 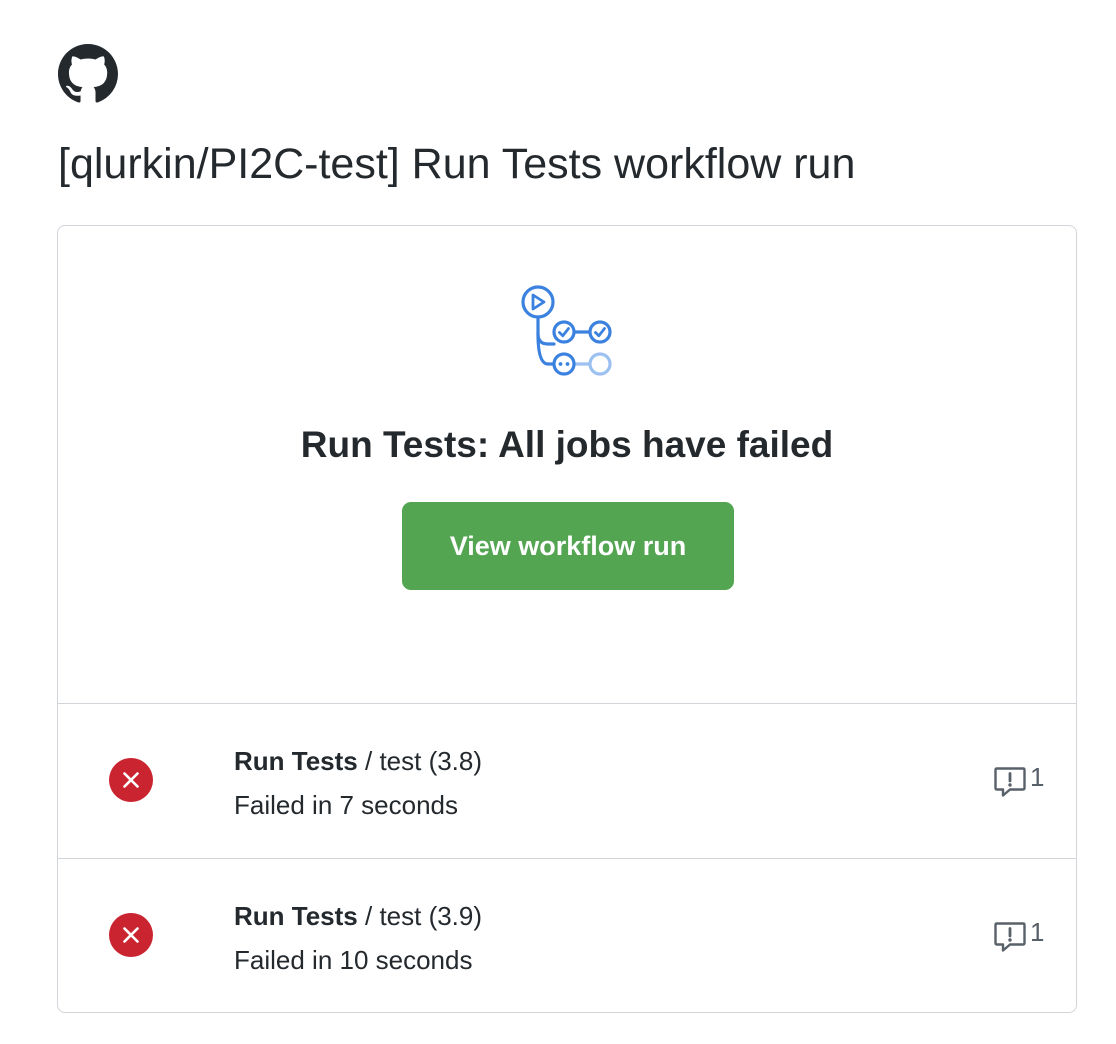 What do you see at coordinates (431, 761) in the screenshot?
I see `job-name: test (3.8)` at bounding box center [431, 761].